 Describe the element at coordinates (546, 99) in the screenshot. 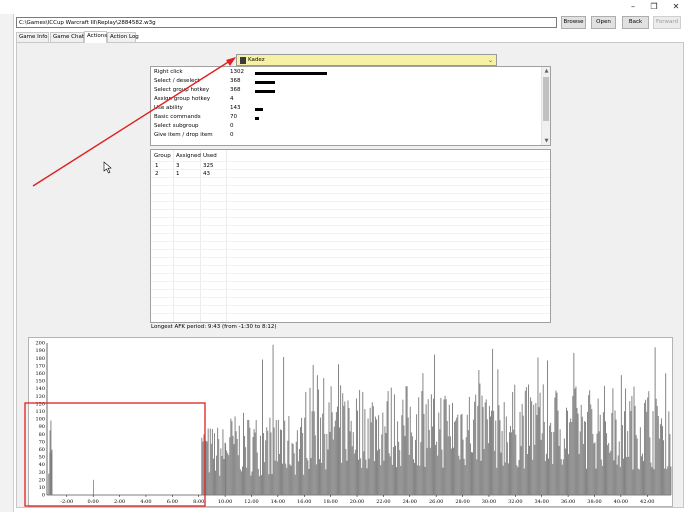

I see `scrollbar-thumb` at that location.